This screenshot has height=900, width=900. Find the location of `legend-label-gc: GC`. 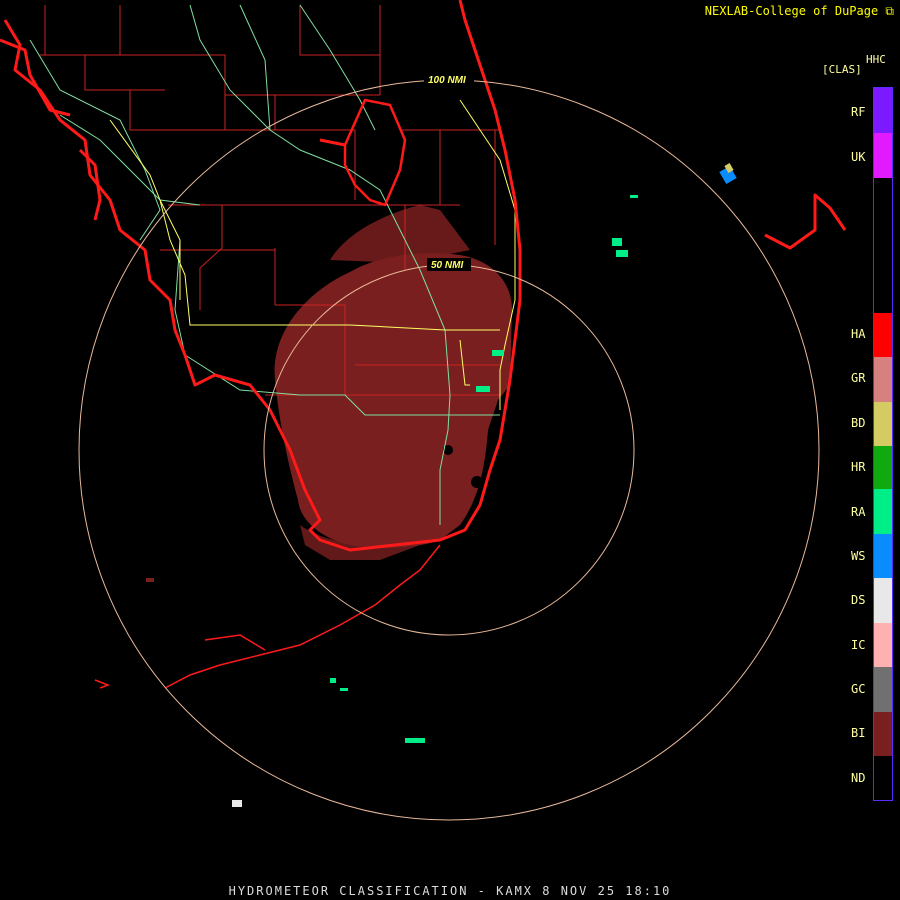

legend-label-gc: GC is located at coordinates (858, 689).